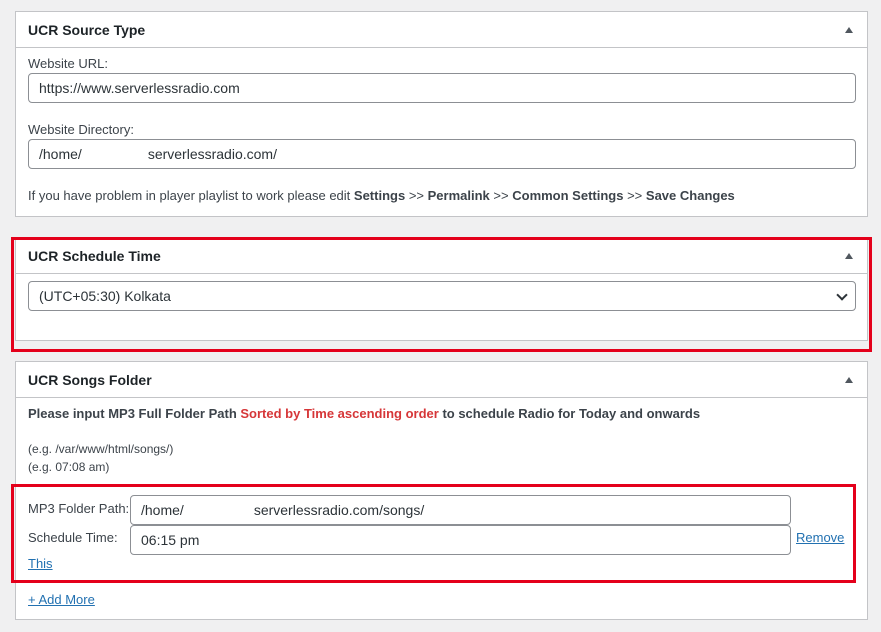 The width and height of the screenshot is (881, 632). What do you see at coordinates (690, 195) in the screenshot?
I see `help-step-save-changes: Save Changes` at bounding box center [690, 195].